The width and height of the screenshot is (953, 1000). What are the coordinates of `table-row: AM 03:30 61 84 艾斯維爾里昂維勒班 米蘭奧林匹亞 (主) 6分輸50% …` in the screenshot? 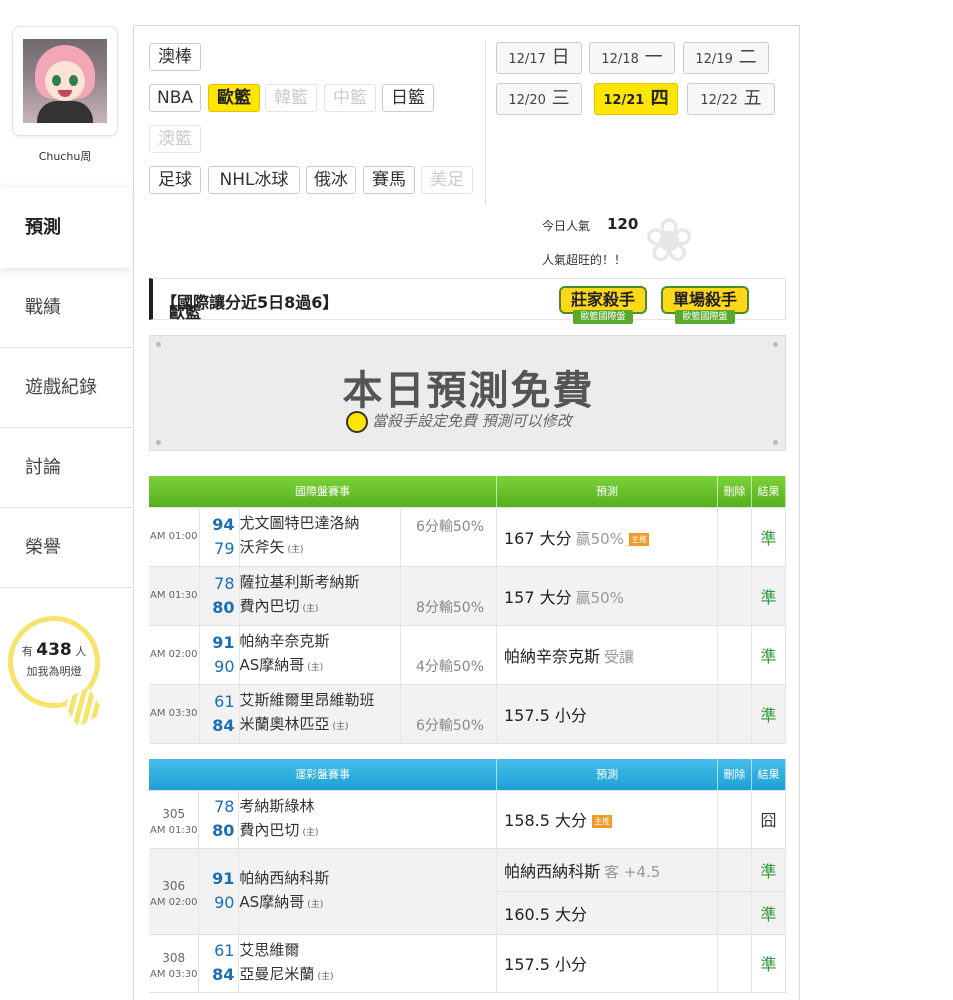 It's located at (467, 713).